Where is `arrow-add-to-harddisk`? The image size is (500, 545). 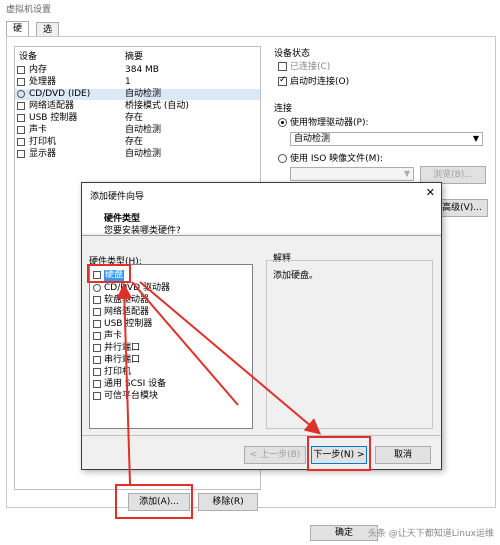 arrow-add-to-harddisk is located at coordinates (124, 384).